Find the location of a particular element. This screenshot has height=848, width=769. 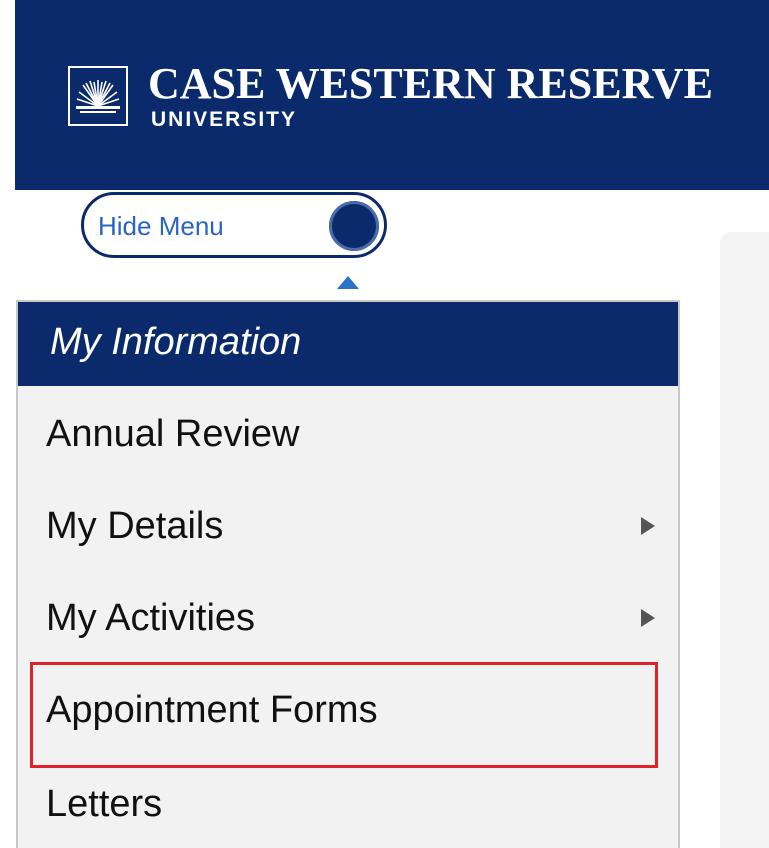

hide-menu-toggle: Hide Menu is located at coordinates (234, 225).